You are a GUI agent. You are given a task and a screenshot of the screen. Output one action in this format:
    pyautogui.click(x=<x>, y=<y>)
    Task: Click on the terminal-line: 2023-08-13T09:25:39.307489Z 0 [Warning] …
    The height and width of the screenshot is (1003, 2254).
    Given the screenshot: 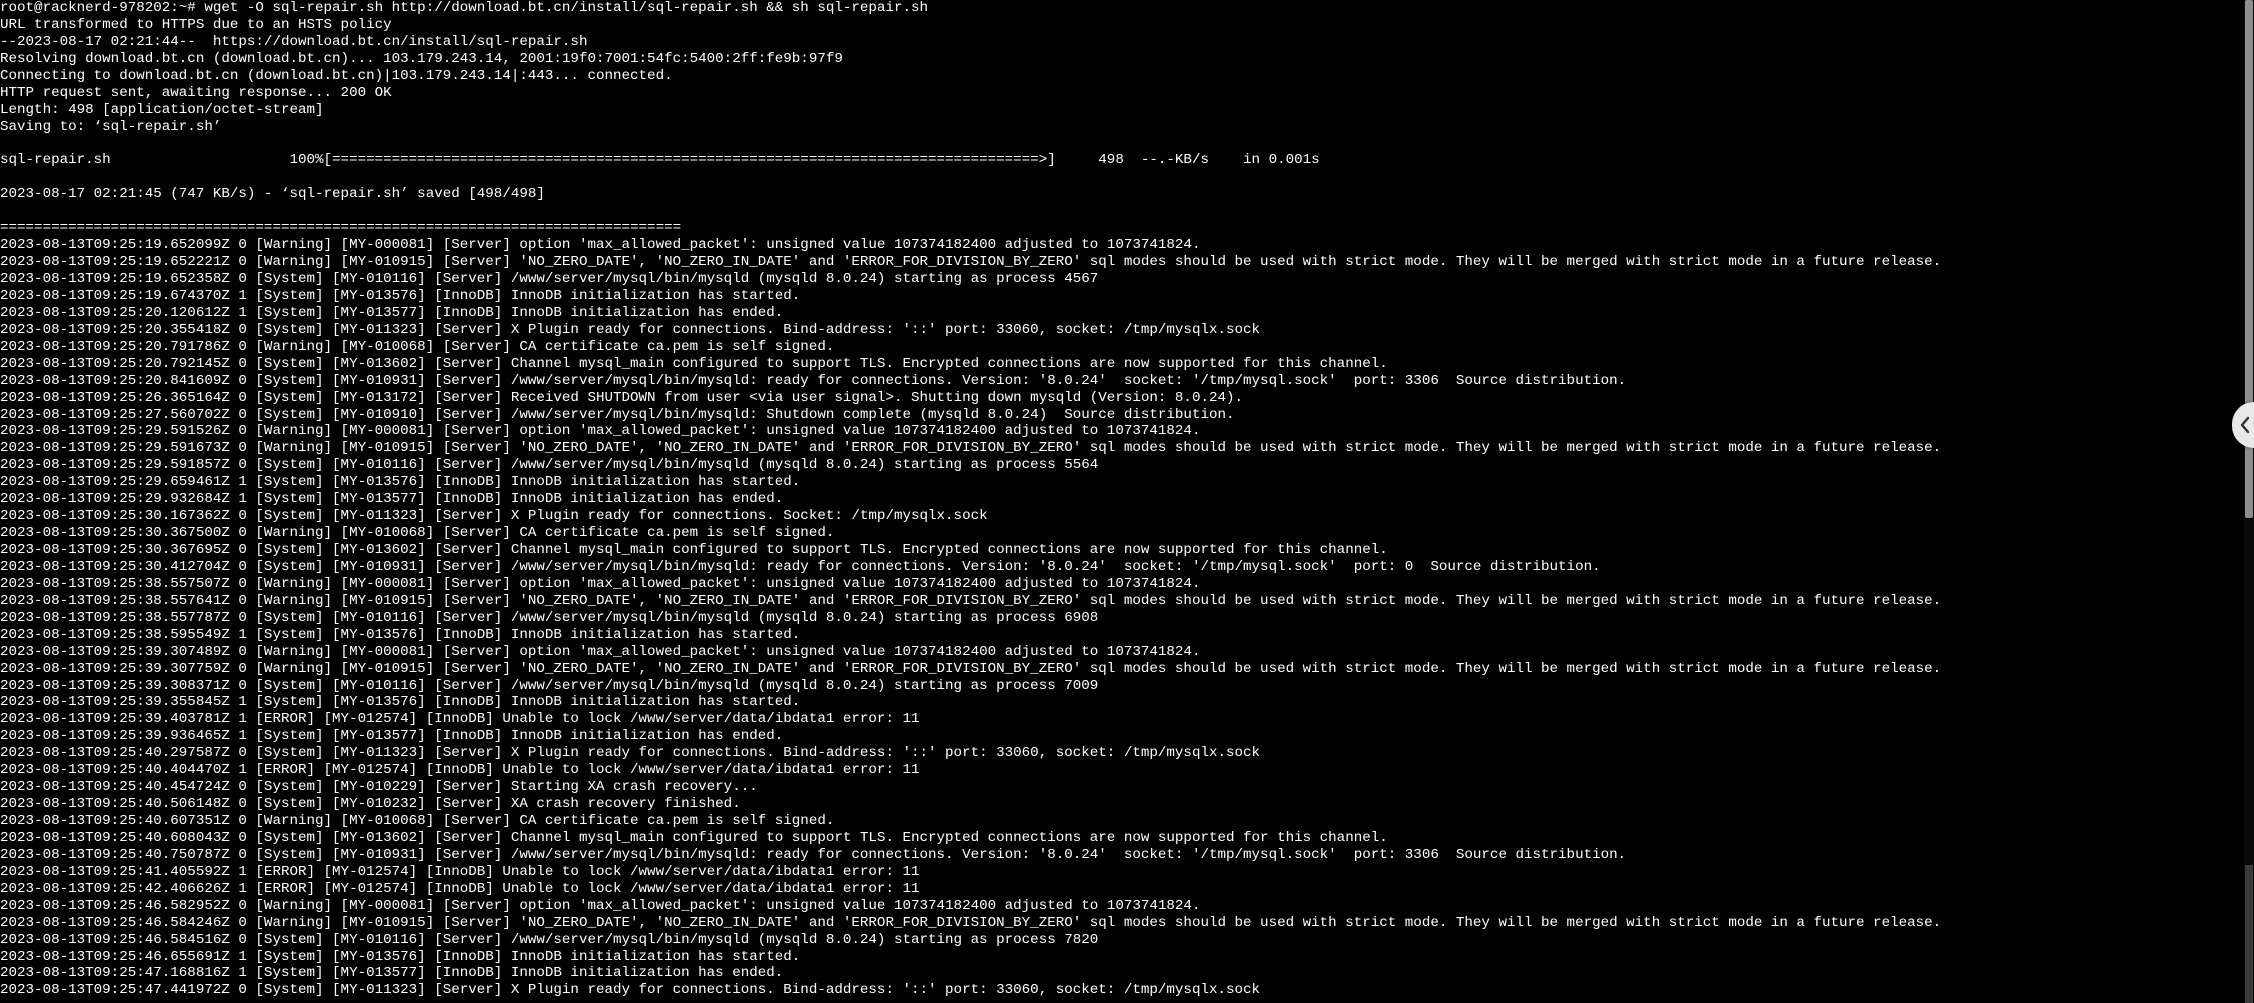 What is the action you would take?
    pyautogui.click(x=600, y=651)
    